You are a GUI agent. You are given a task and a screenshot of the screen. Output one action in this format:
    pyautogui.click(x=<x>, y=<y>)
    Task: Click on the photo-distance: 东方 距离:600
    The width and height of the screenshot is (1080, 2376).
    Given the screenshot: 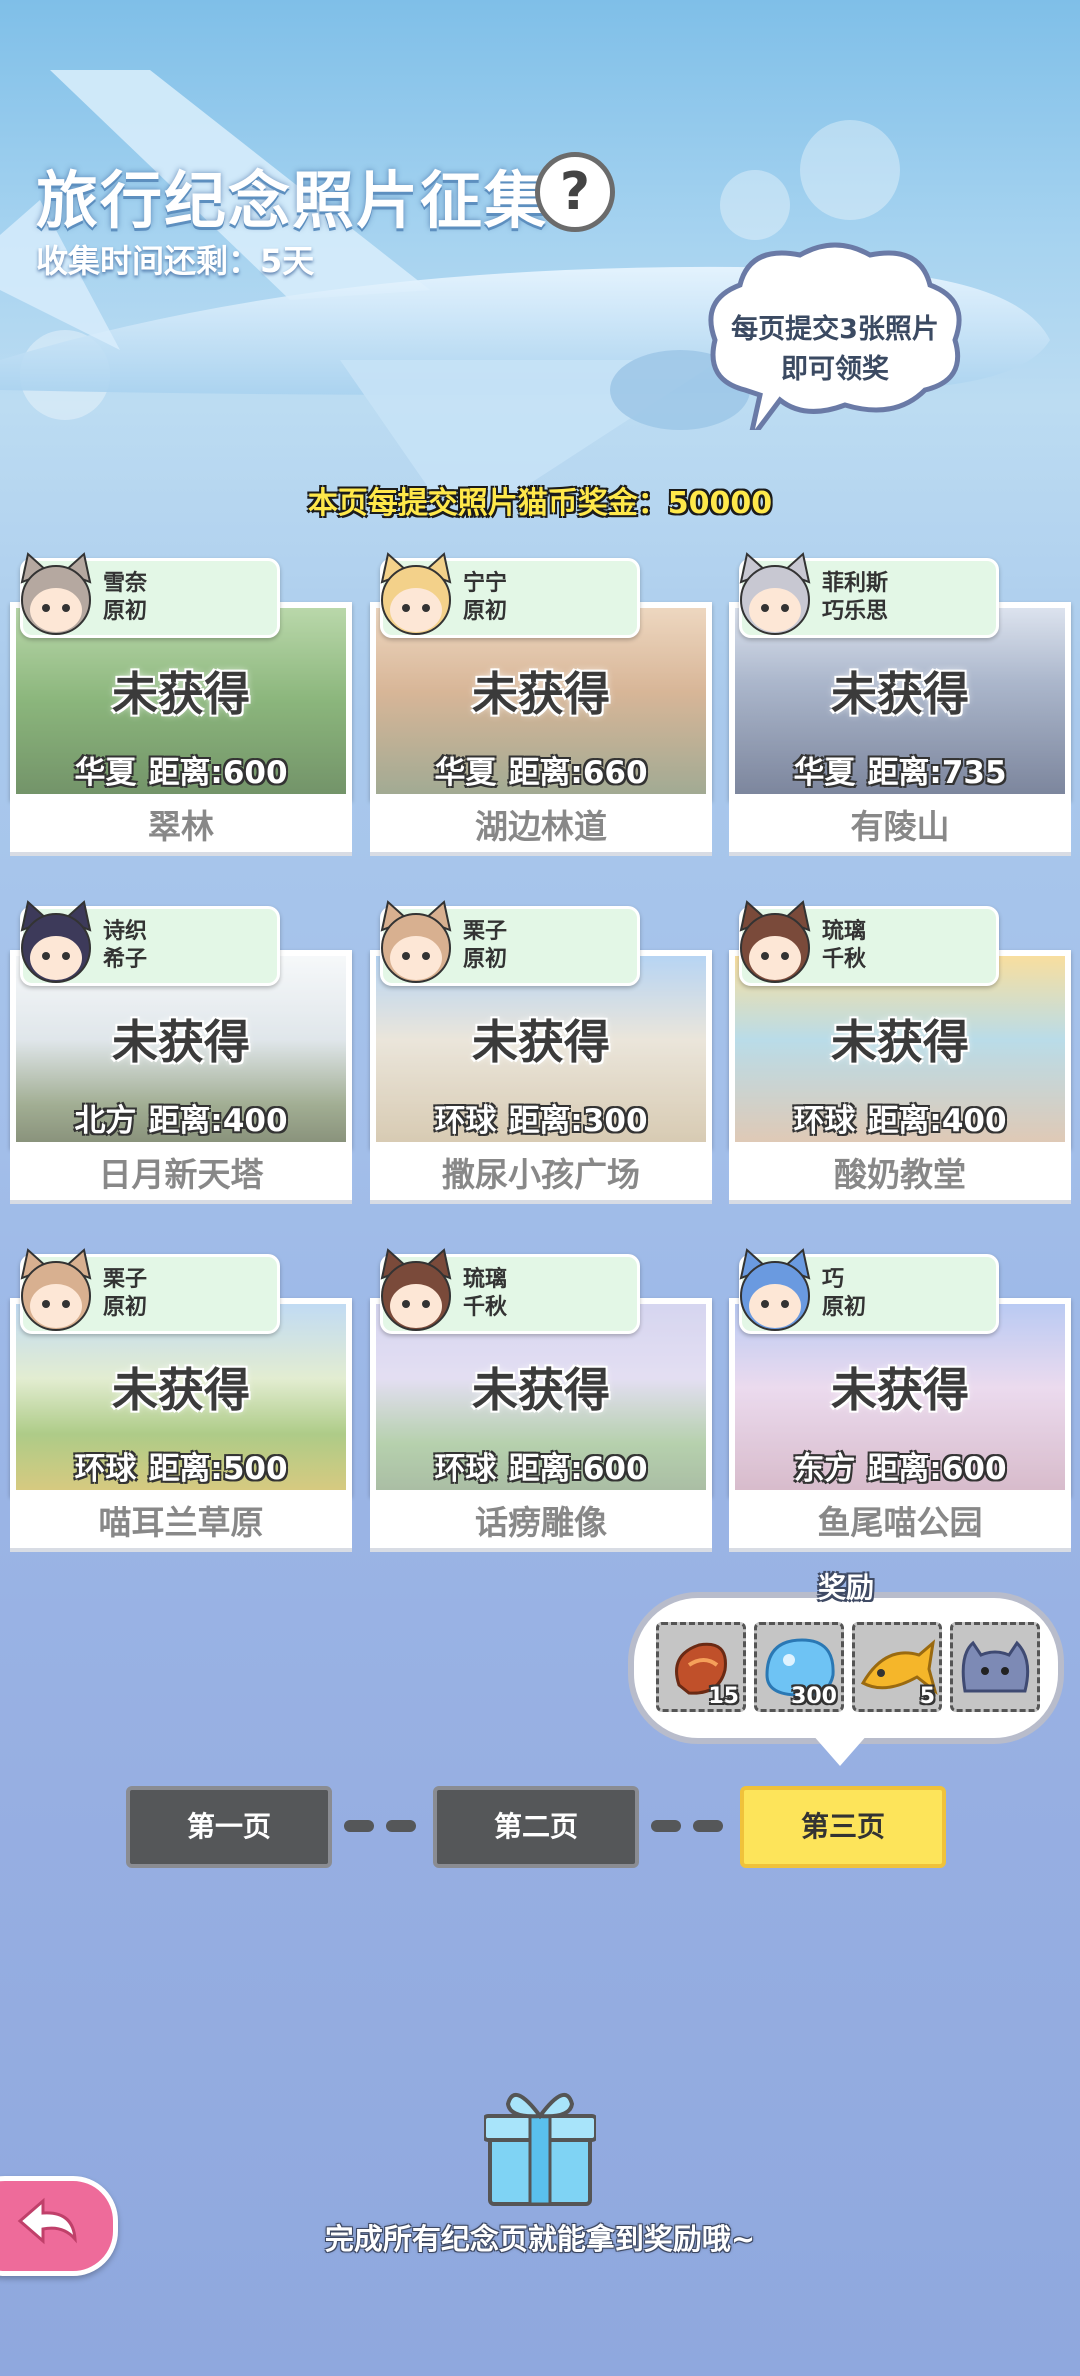 What is the action you would take?
    pyautogui.click(x=900, y=1465)
    